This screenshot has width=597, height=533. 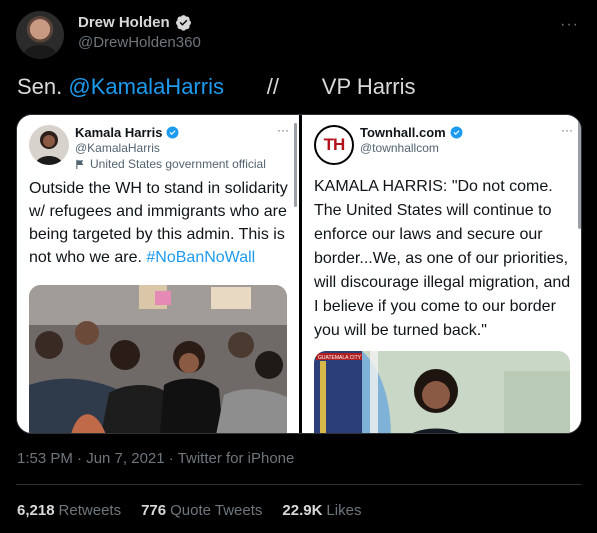 What do you see at coordinates (43, 86) in the screenshot?
I see `tweet-text-prefix: Sen.` at bounding box center [43, 86].